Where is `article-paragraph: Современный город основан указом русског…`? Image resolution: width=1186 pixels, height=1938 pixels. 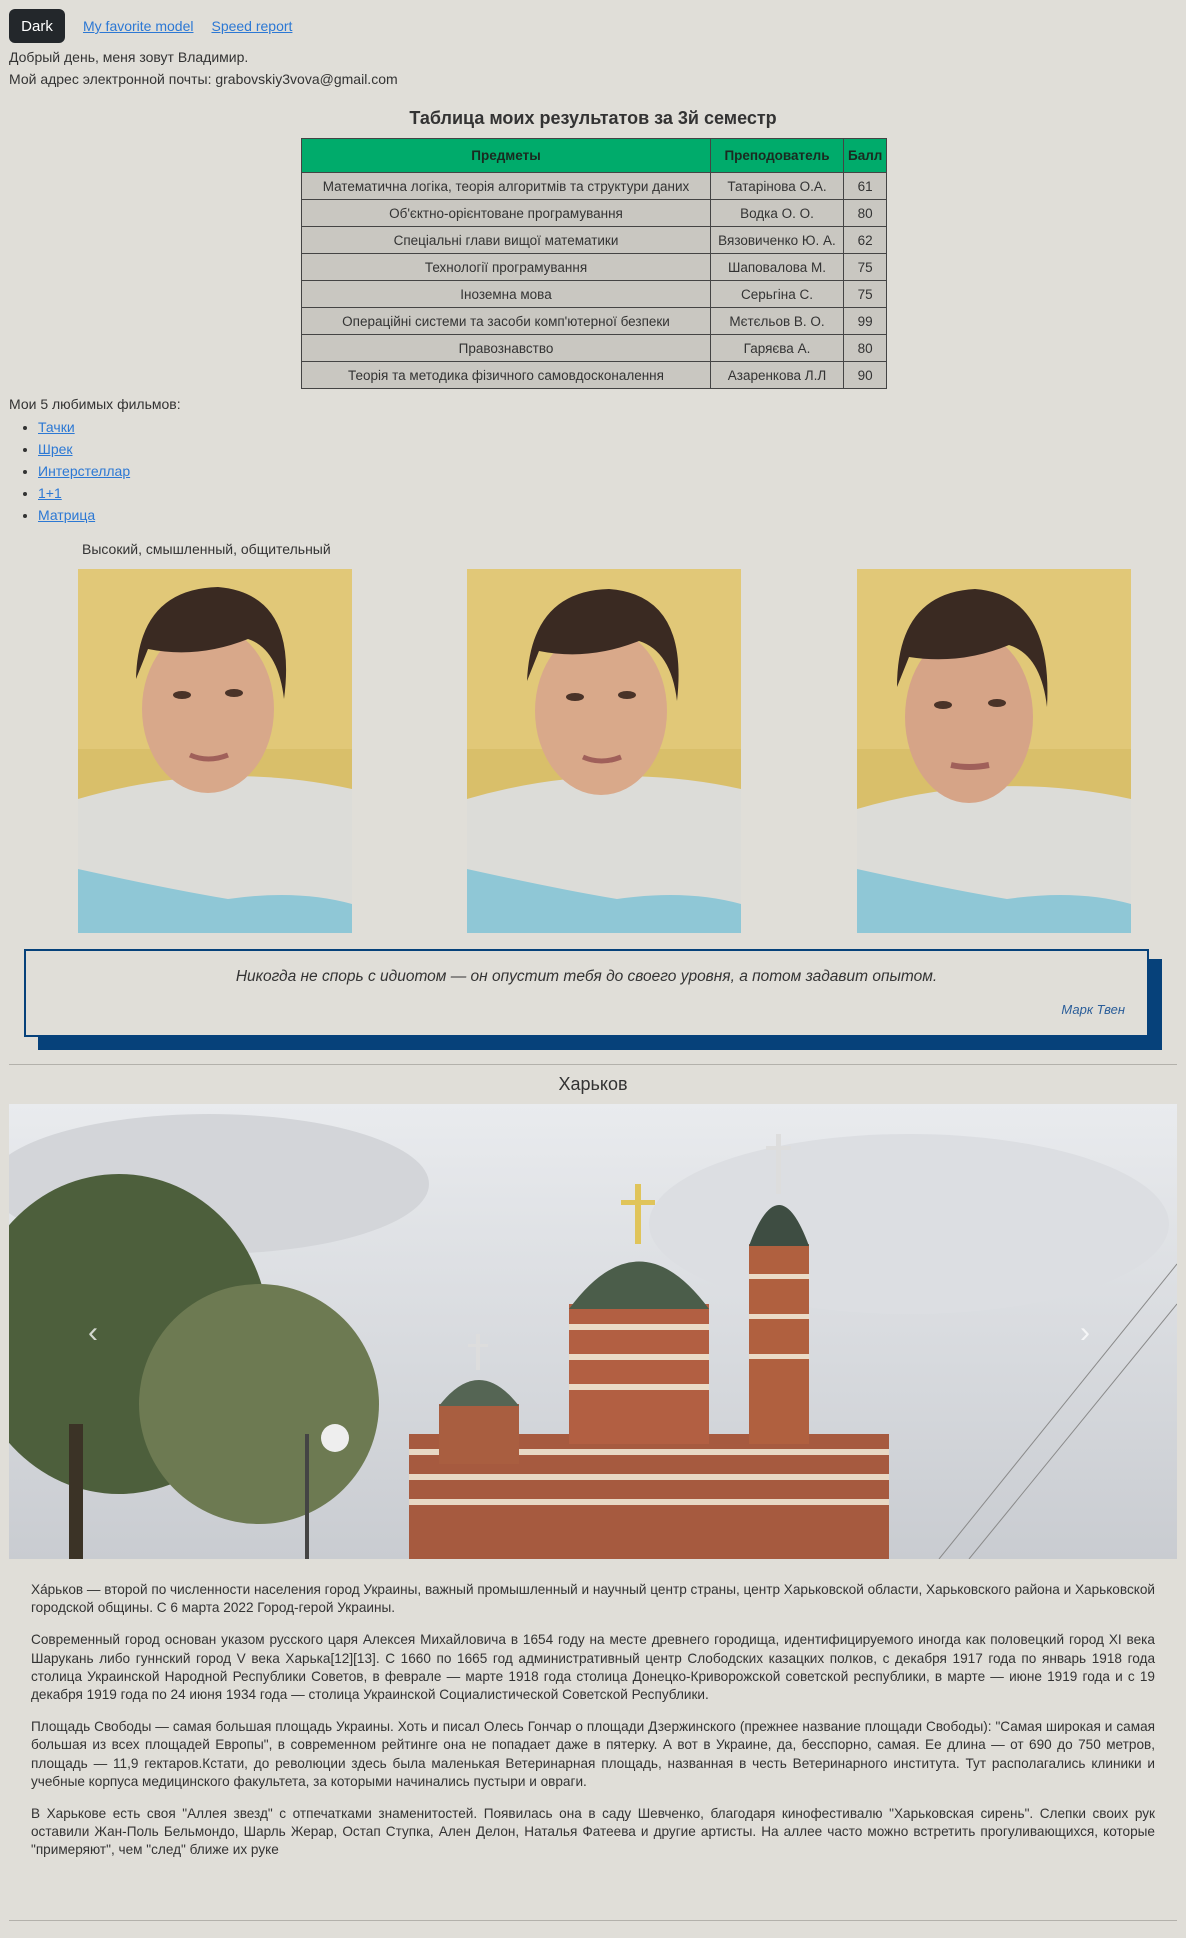 article-paragraph: Современный город основан указом русског… is located at coordinates (593, 1667).